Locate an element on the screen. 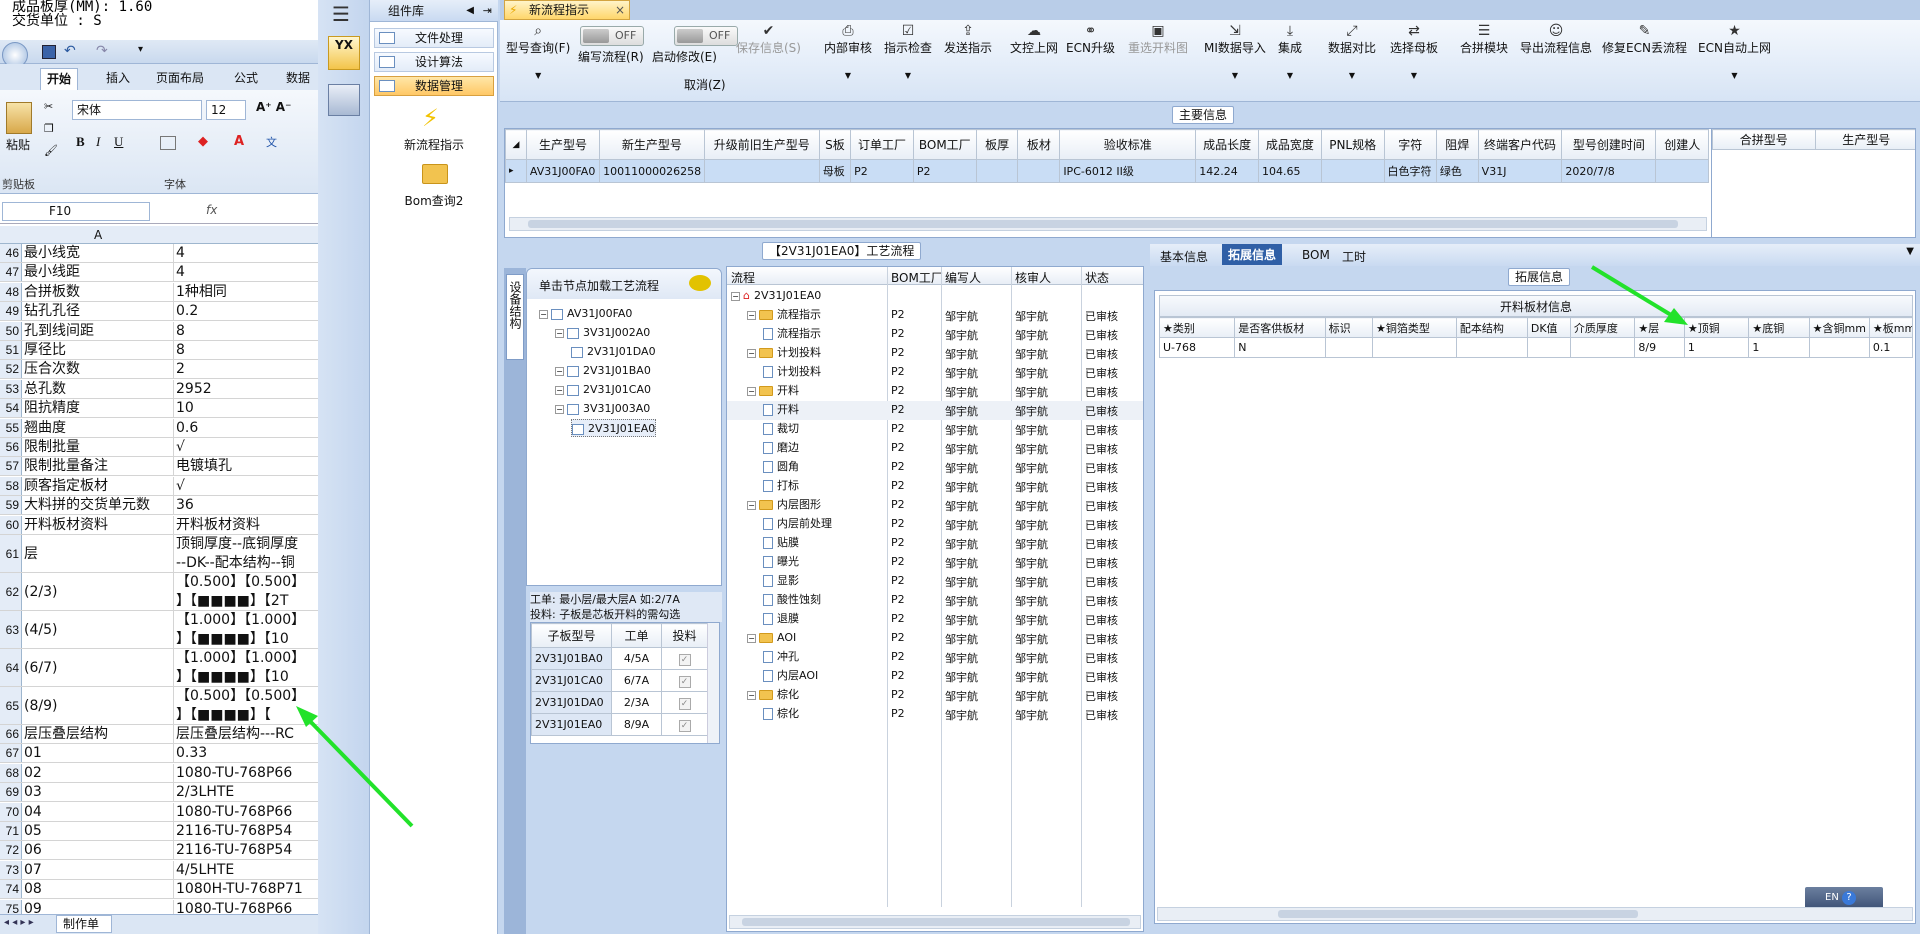  cell-b: 0.6 is located at coordinates (247, 428).